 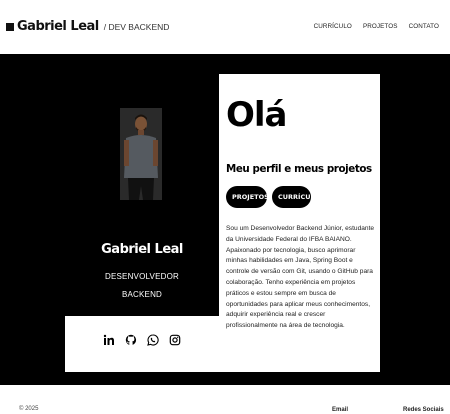 I want to click on brand: Gabriel Leal / DEV BACKEND, so click(x=87, y=26).